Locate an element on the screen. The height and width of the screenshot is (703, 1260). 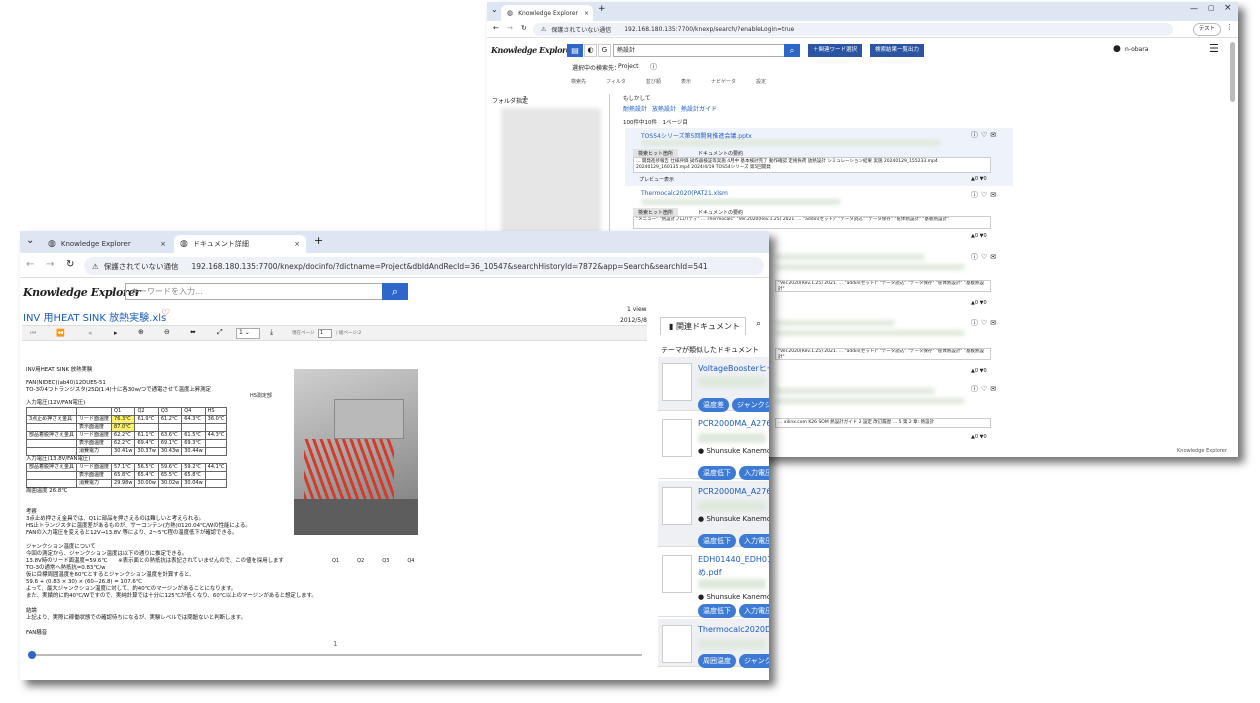
fit-page-icon: ⤢ is located at coordinates (220, 332).